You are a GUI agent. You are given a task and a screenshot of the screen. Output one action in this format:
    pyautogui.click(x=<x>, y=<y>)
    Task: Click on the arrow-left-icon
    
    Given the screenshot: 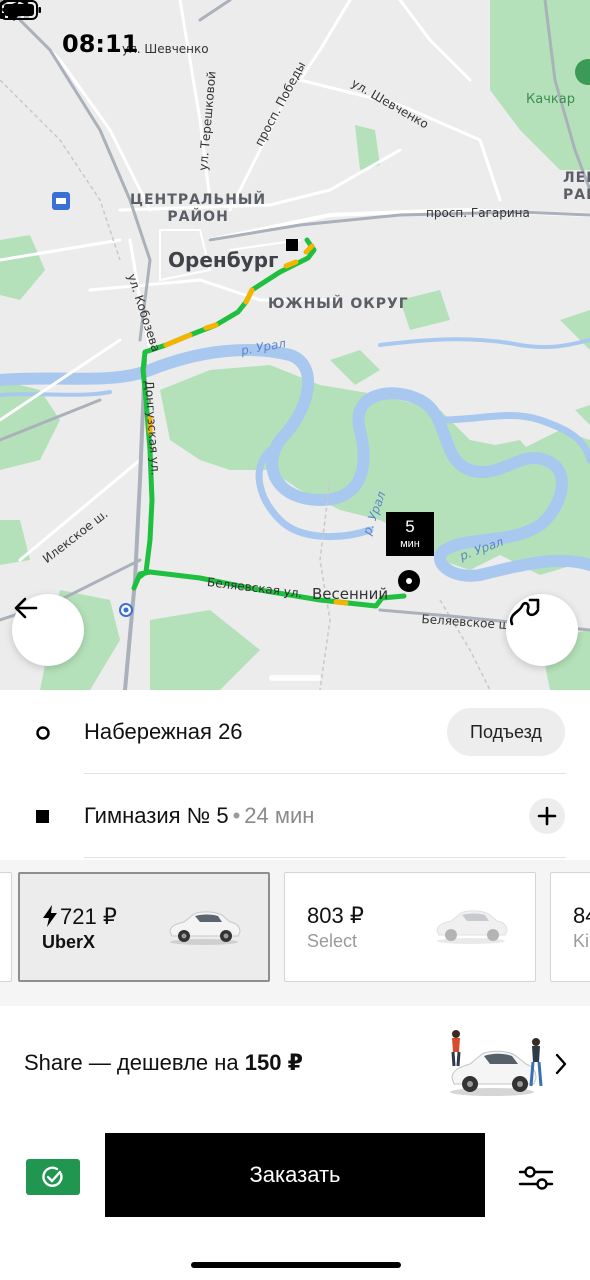 What is the action you would take?
    pyautogui.click(x=26, y=608)
    